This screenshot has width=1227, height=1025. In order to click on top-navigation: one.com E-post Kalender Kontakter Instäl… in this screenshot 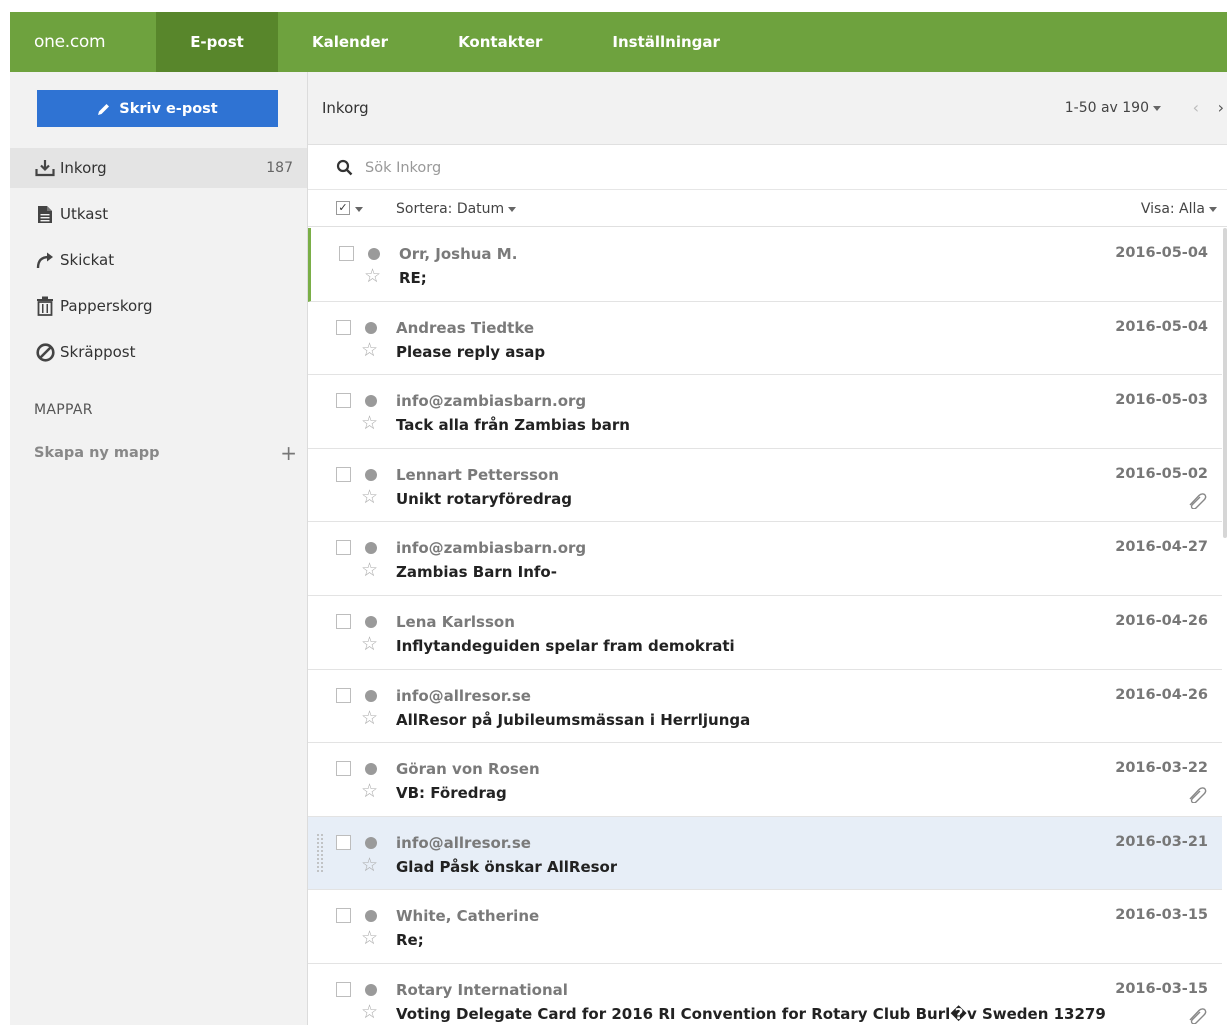, I will do `click(618, 42)`.